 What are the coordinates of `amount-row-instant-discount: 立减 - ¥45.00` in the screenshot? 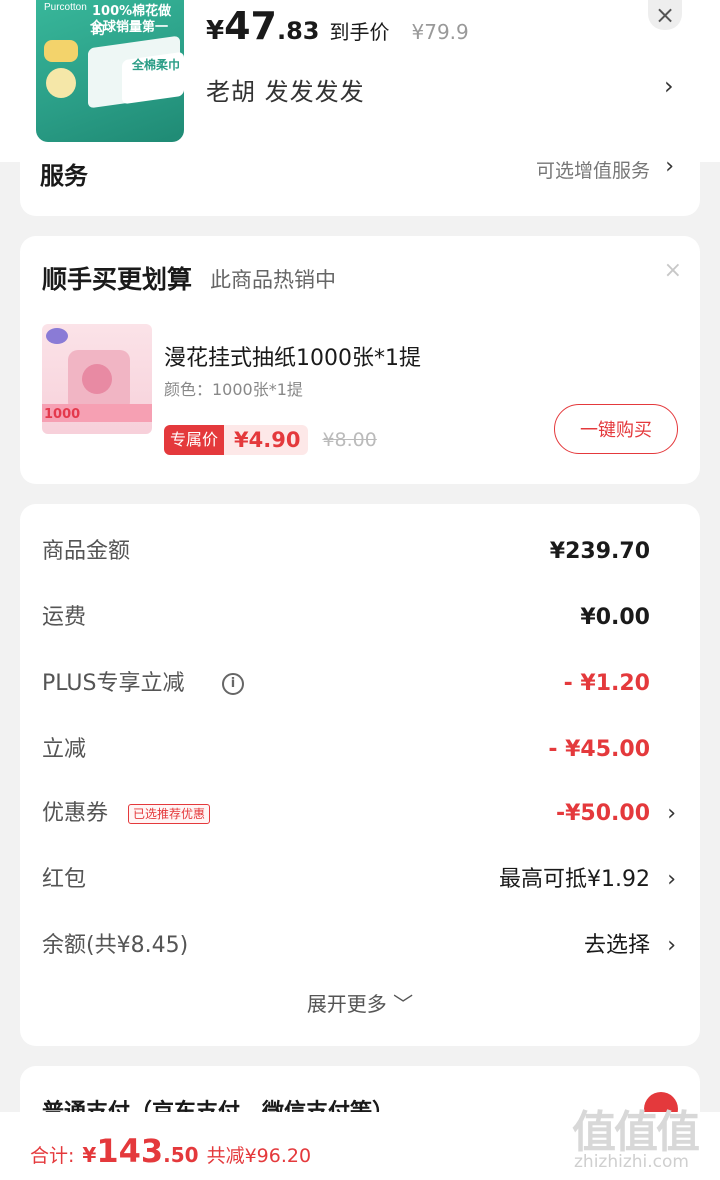 It's located at (360, 750).